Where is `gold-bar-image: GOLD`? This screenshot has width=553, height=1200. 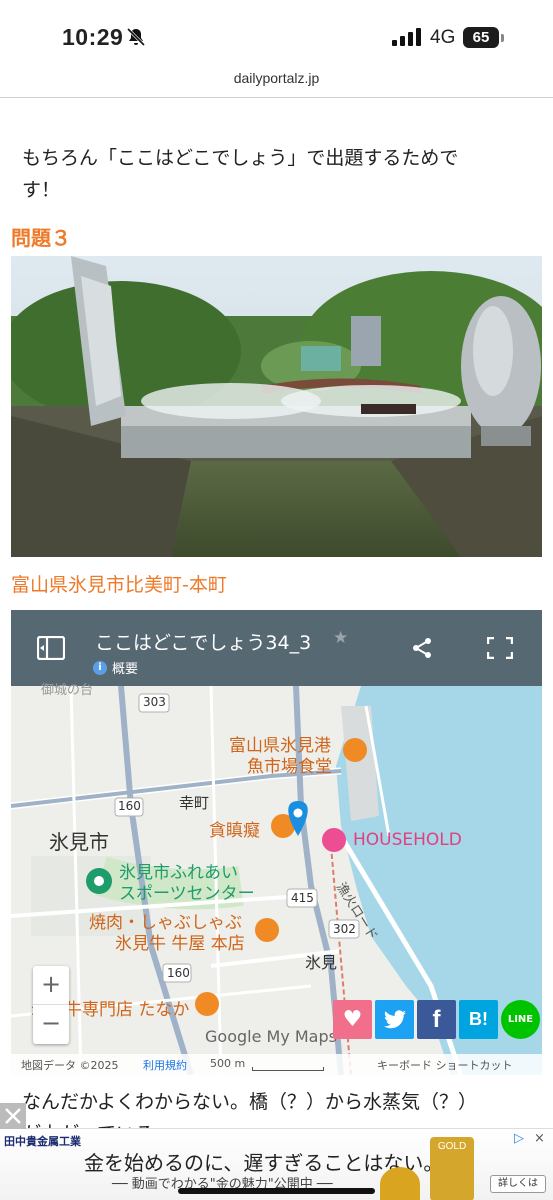 gold-bar-image: GOLD is located at coordinates (452, 1168).